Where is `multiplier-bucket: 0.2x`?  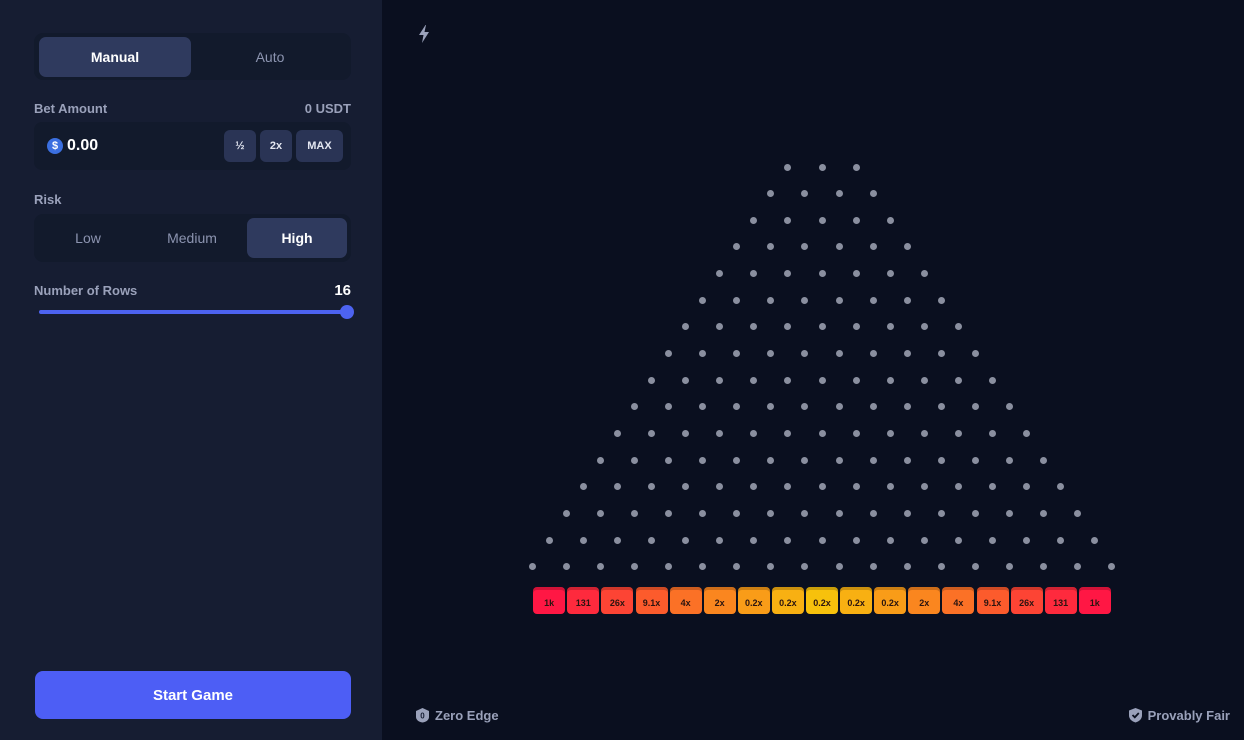 multiplier-bucket: 0.2x is located at coordinates (890, 600).